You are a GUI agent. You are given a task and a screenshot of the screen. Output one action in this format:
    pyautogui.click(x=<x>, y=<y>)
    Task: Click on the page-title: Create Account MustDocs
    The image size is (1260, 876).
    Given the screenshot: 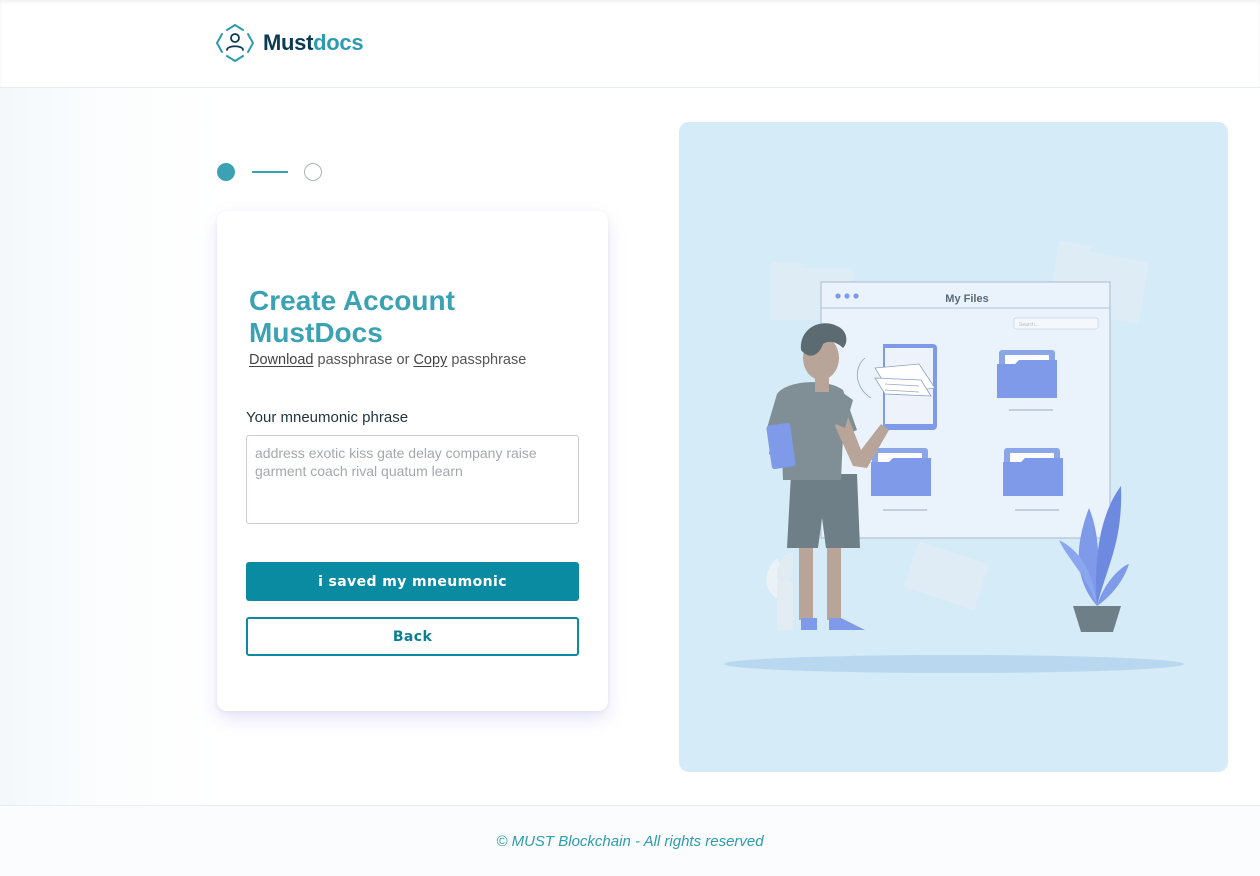 What is the action you would take?
    pyautogui.click(x=352, y=316)
    